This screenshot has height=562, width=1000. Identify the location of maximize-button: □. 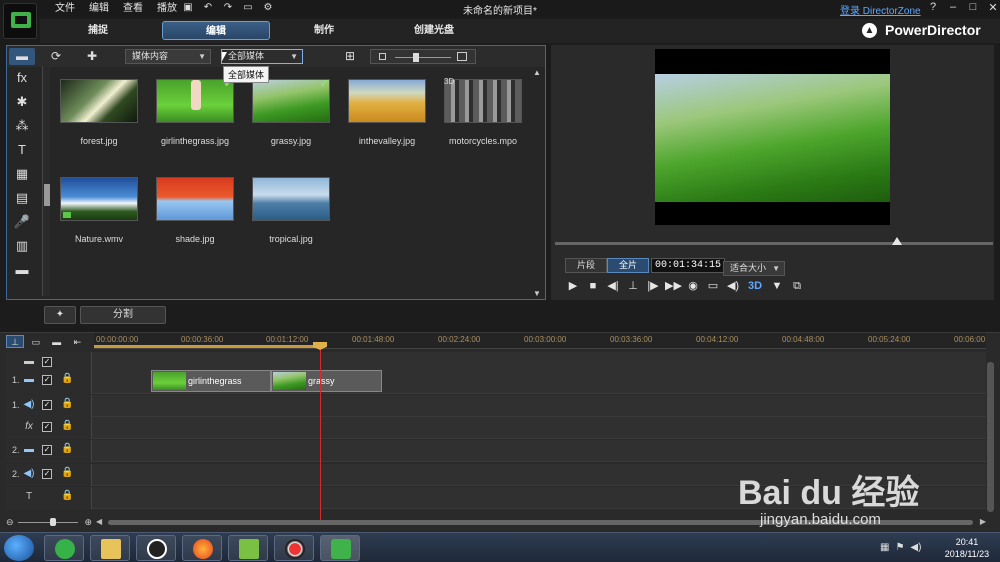
(973, 7).